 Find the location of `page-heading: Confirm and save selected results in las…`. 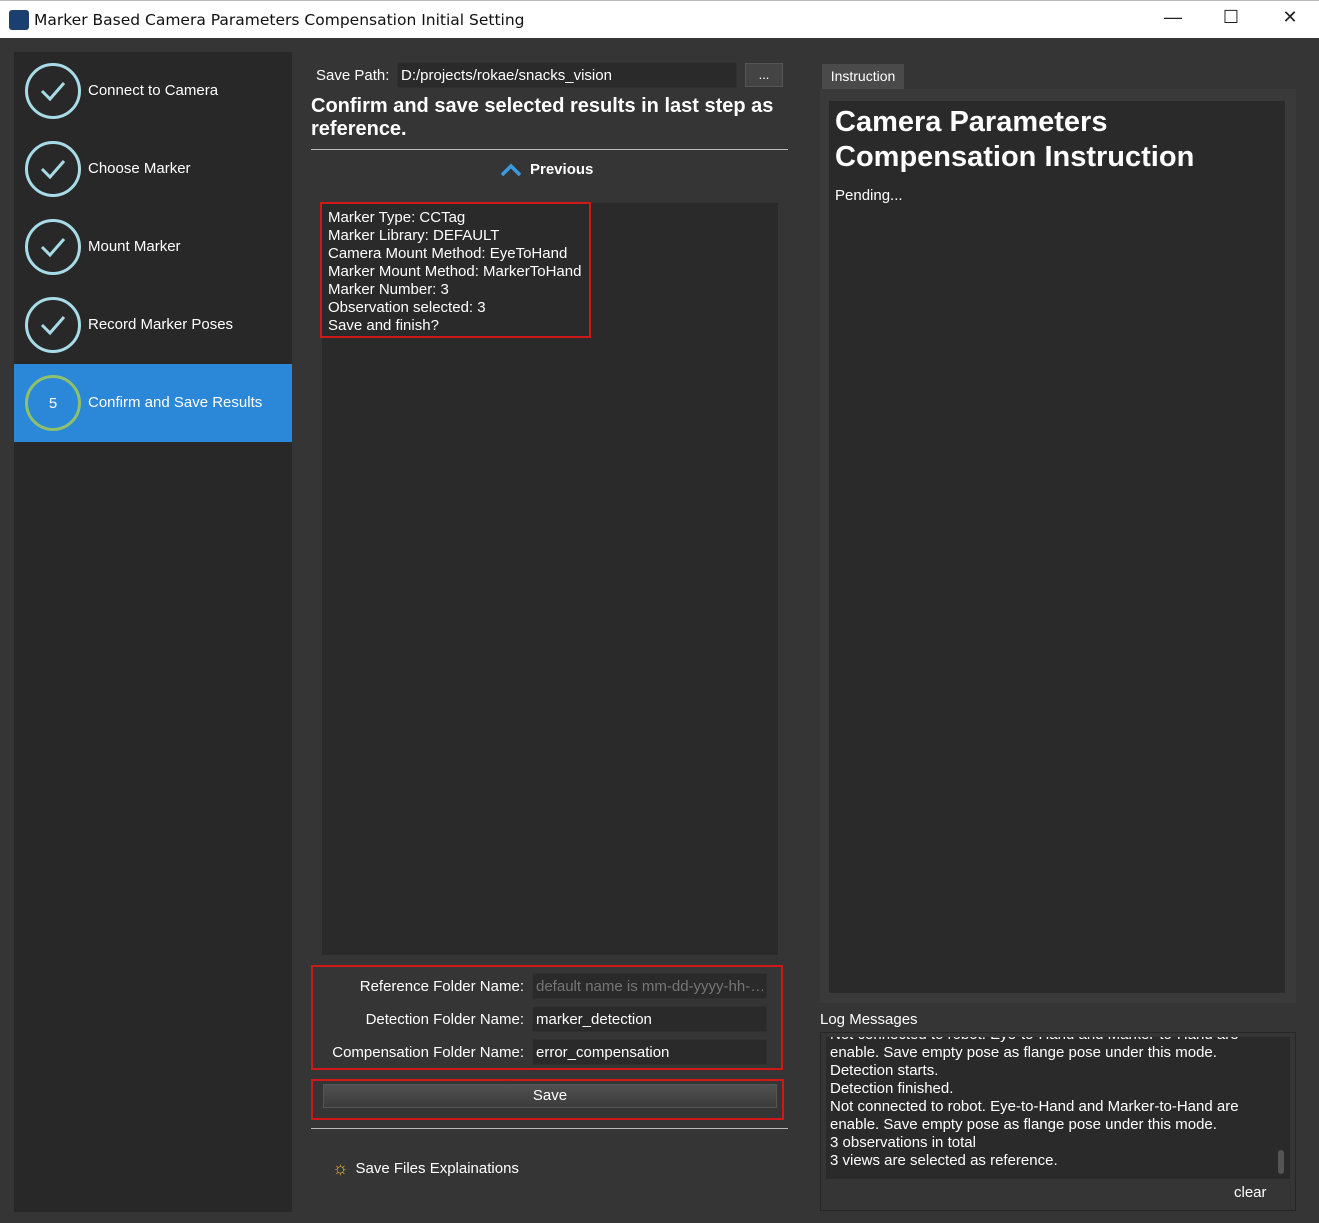

page-heading: Confirm and save selected results in las… is located at coordinates (542, 117).